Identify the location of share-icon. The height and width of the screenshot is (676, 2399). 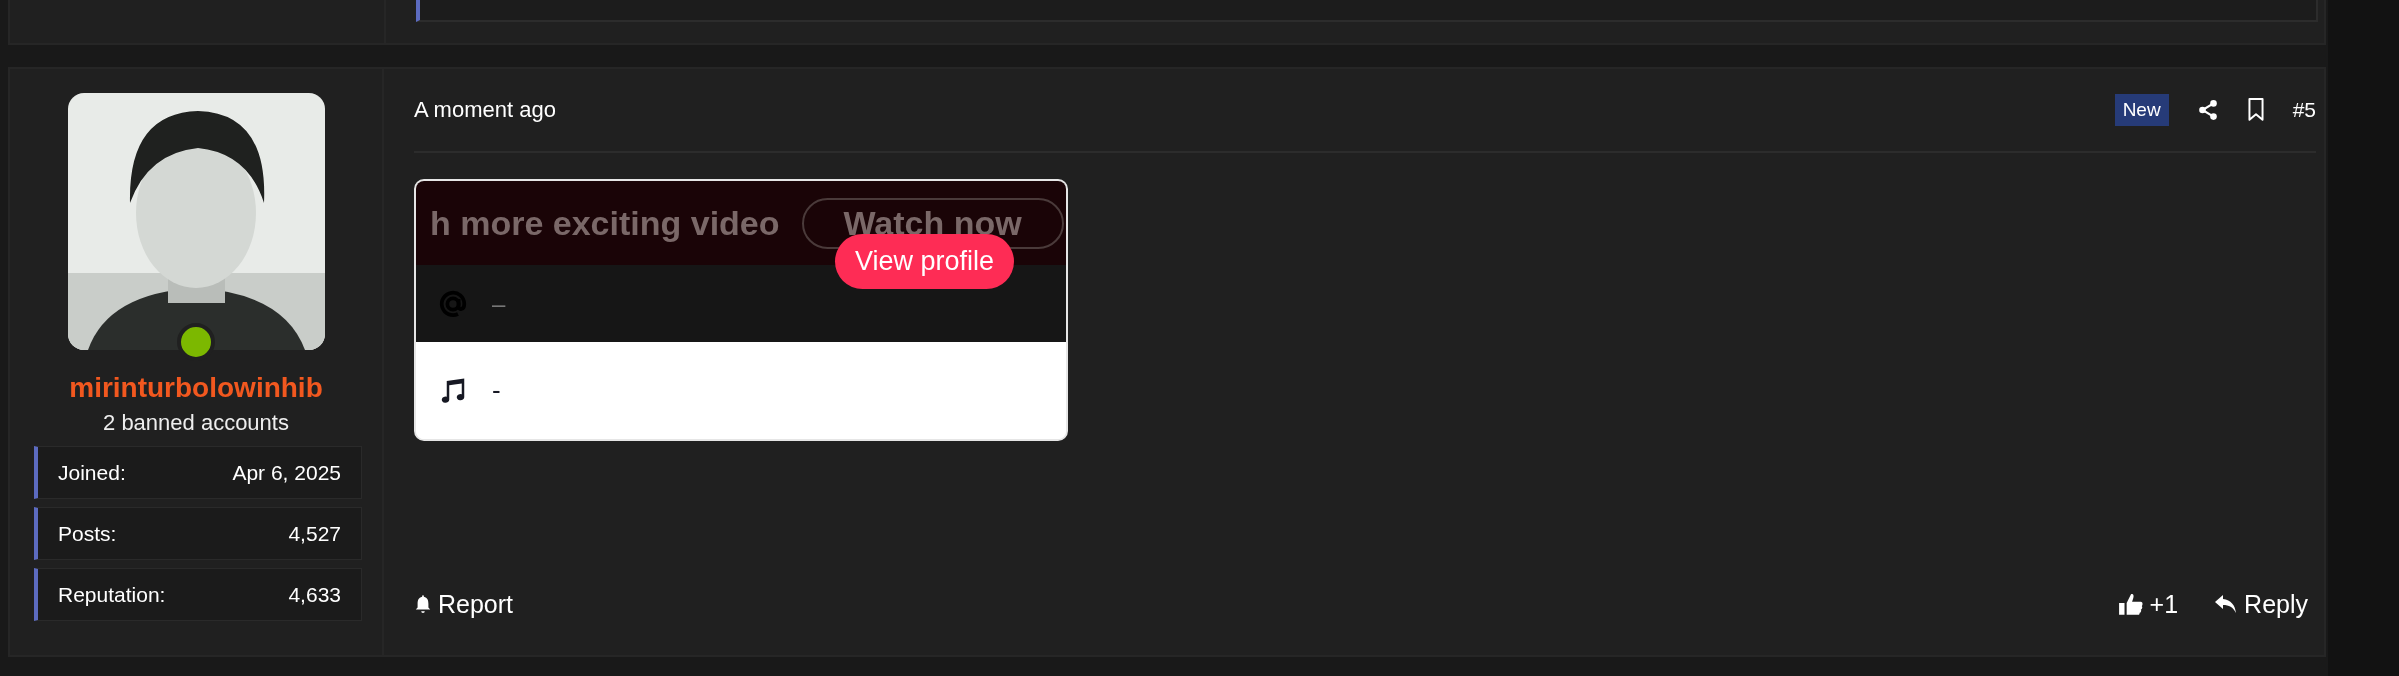
(2207, 110).